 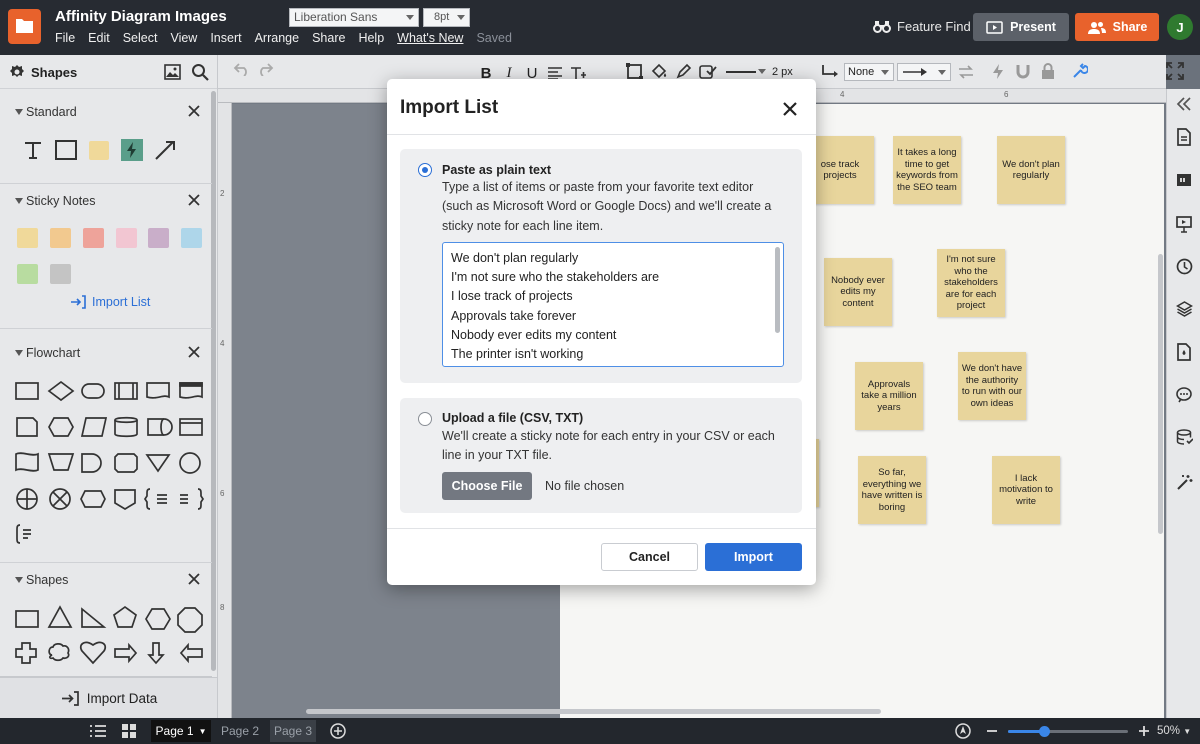 I want to click on section-shapes-header: Shapes, so click(x=105, y=581).